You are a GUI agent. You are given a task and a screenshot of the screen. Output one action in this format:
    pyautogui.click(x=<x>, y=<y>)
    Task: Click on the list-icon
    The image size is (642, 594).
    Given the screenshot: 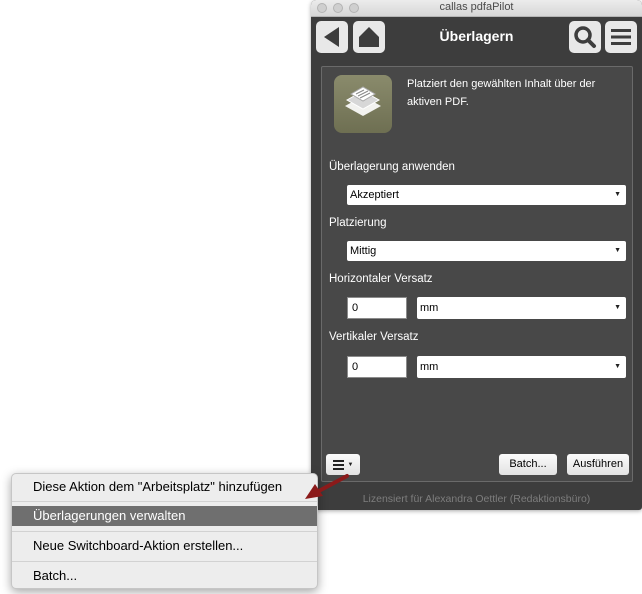 What is the action you would take?
    pyautogui.click(x=338, y=464)
    